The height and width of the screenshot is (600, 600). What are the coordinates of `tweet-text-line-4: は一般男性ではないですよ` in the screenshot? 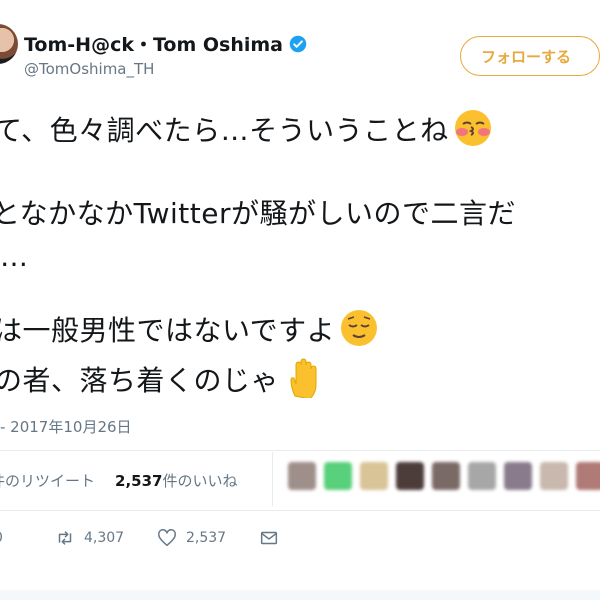 It's located at (189, 328).